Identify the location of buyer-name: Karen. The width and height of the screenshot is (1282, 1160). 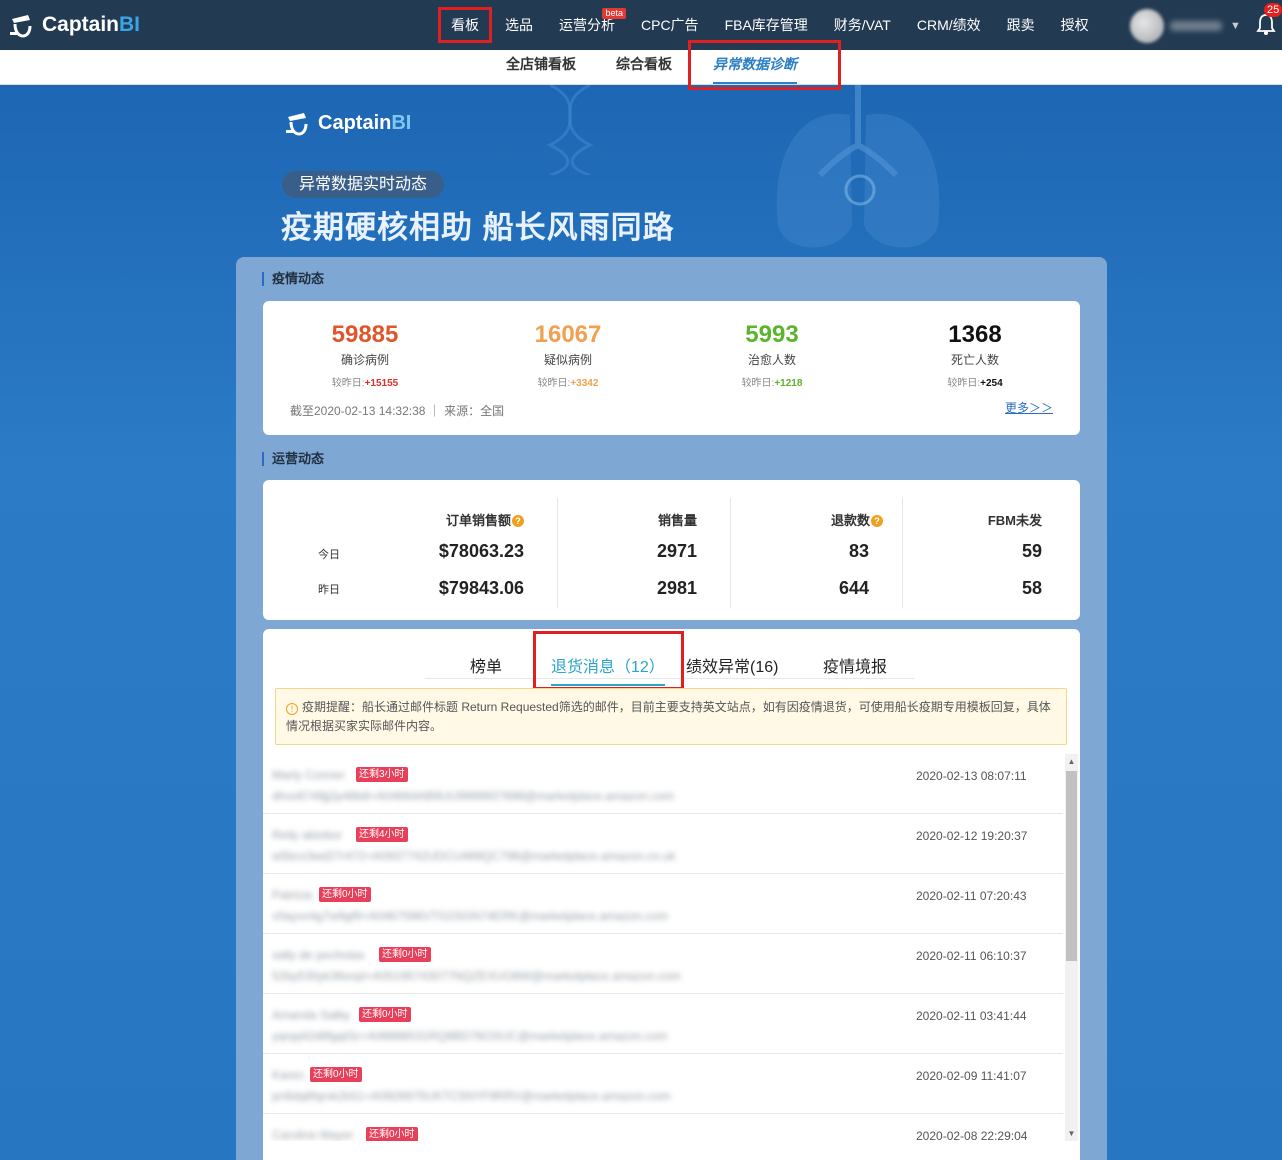
(288, 1075).